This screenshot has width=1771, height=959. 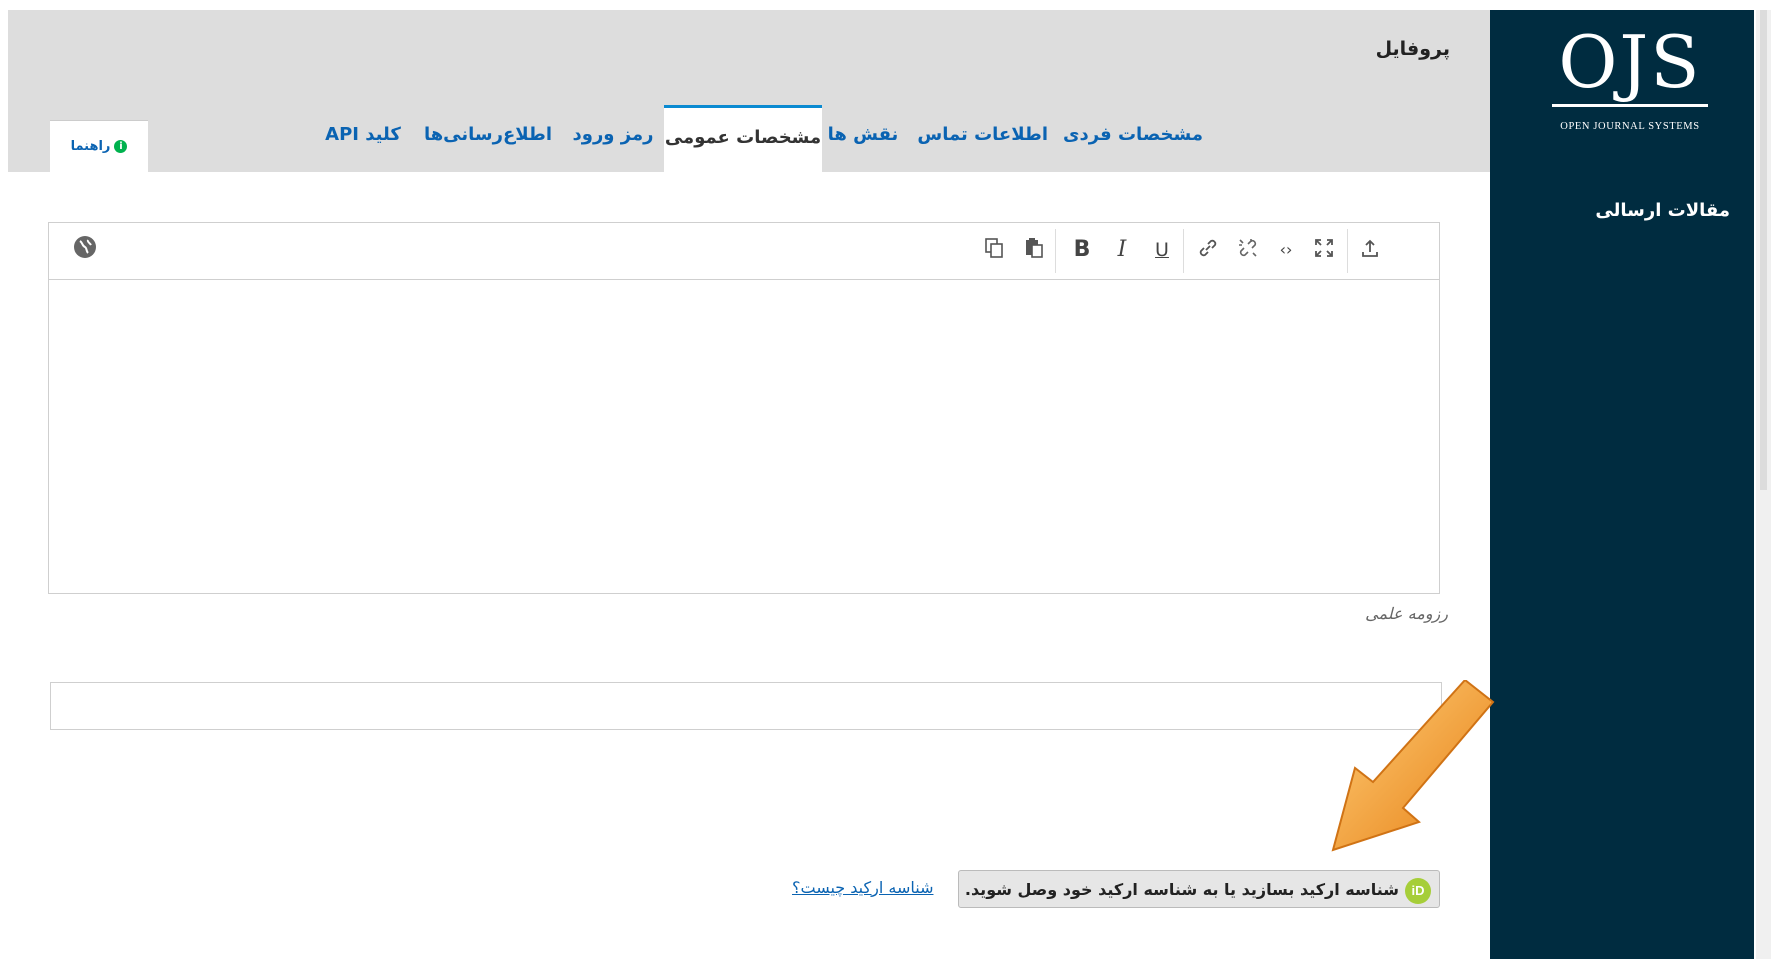 What do you see at coordinates (744, 251) in the screenshot?
I see `editor-toolbar: B I U ‹›` at bounding box center [744, 251].